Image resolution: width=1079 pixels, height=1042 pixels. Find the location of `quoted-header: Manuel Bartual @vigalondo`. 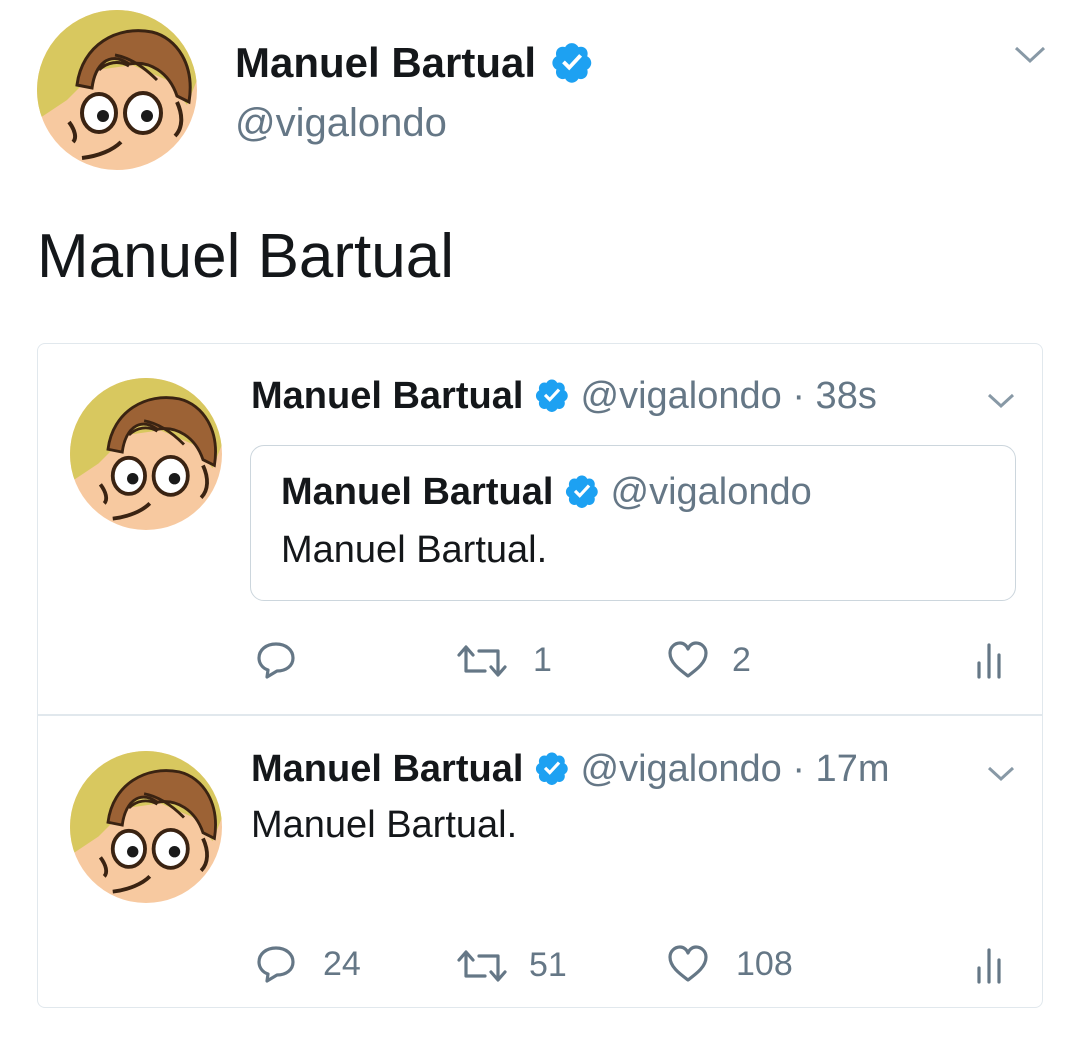

quoted-header: Manuel Bartual @vigalondo is located at coordinates (546, 492).